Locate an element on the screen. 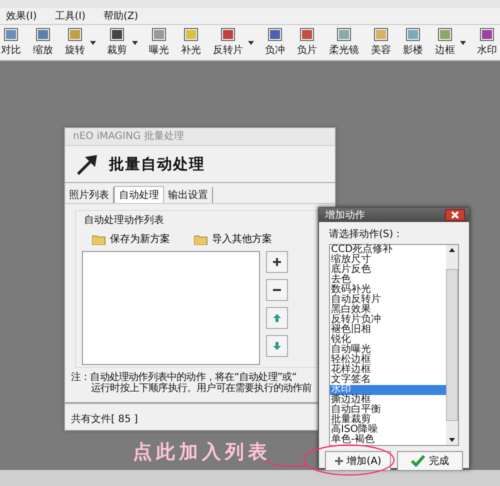 This screenshot has height=486, width=500. file-count: 共有文件[ 85 ] is located at coordinates (104, 419).